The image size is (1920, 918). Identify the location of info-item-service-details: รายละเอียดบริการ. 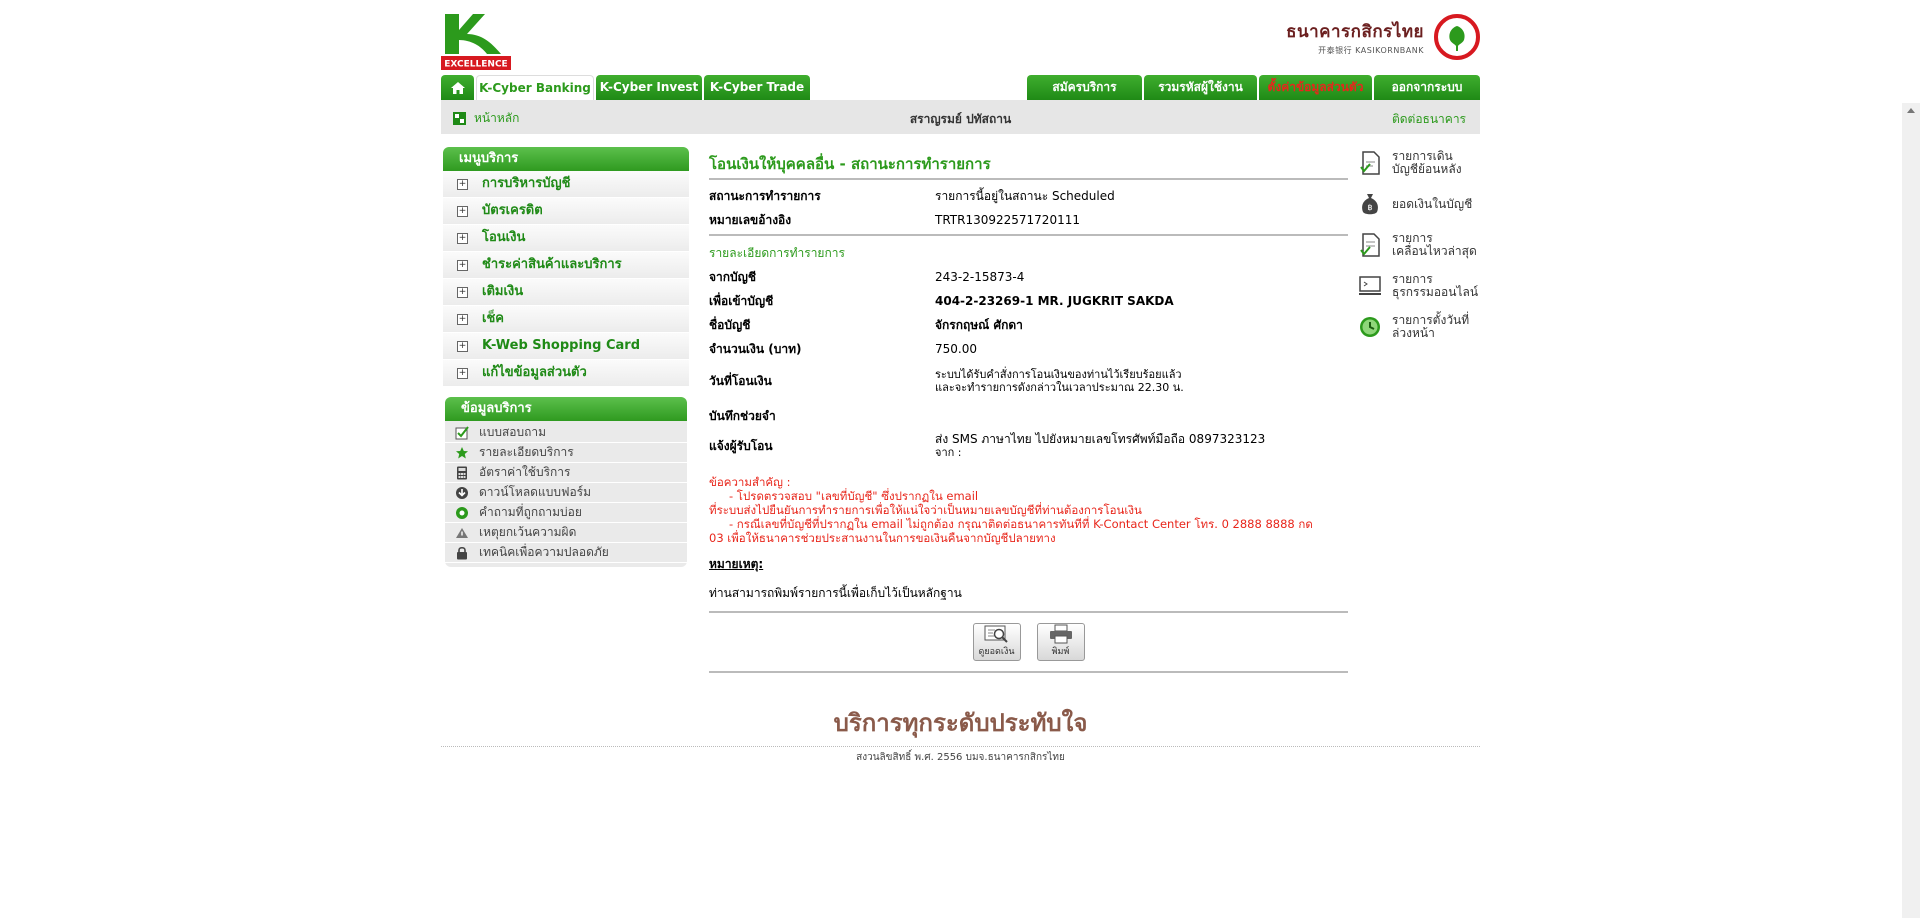
(566, 453).